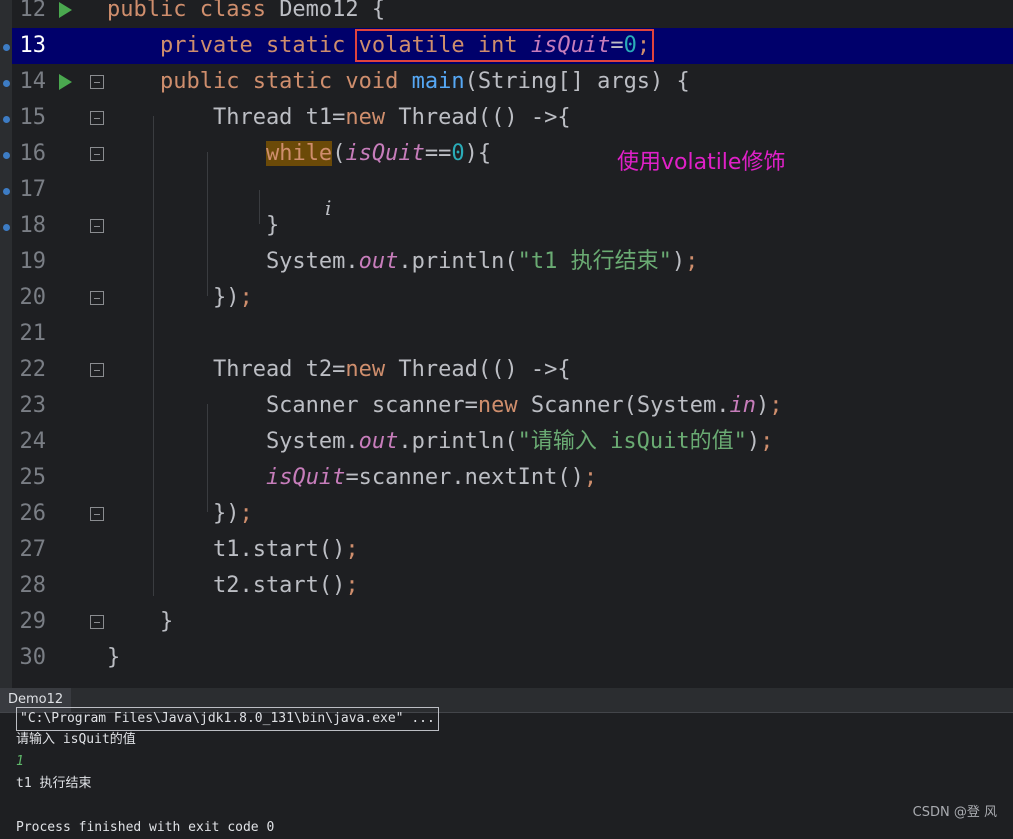 Image resolution: width=1013 pixels, height=839 pixels. I want to click on line-number: 16, so click(33, 153).